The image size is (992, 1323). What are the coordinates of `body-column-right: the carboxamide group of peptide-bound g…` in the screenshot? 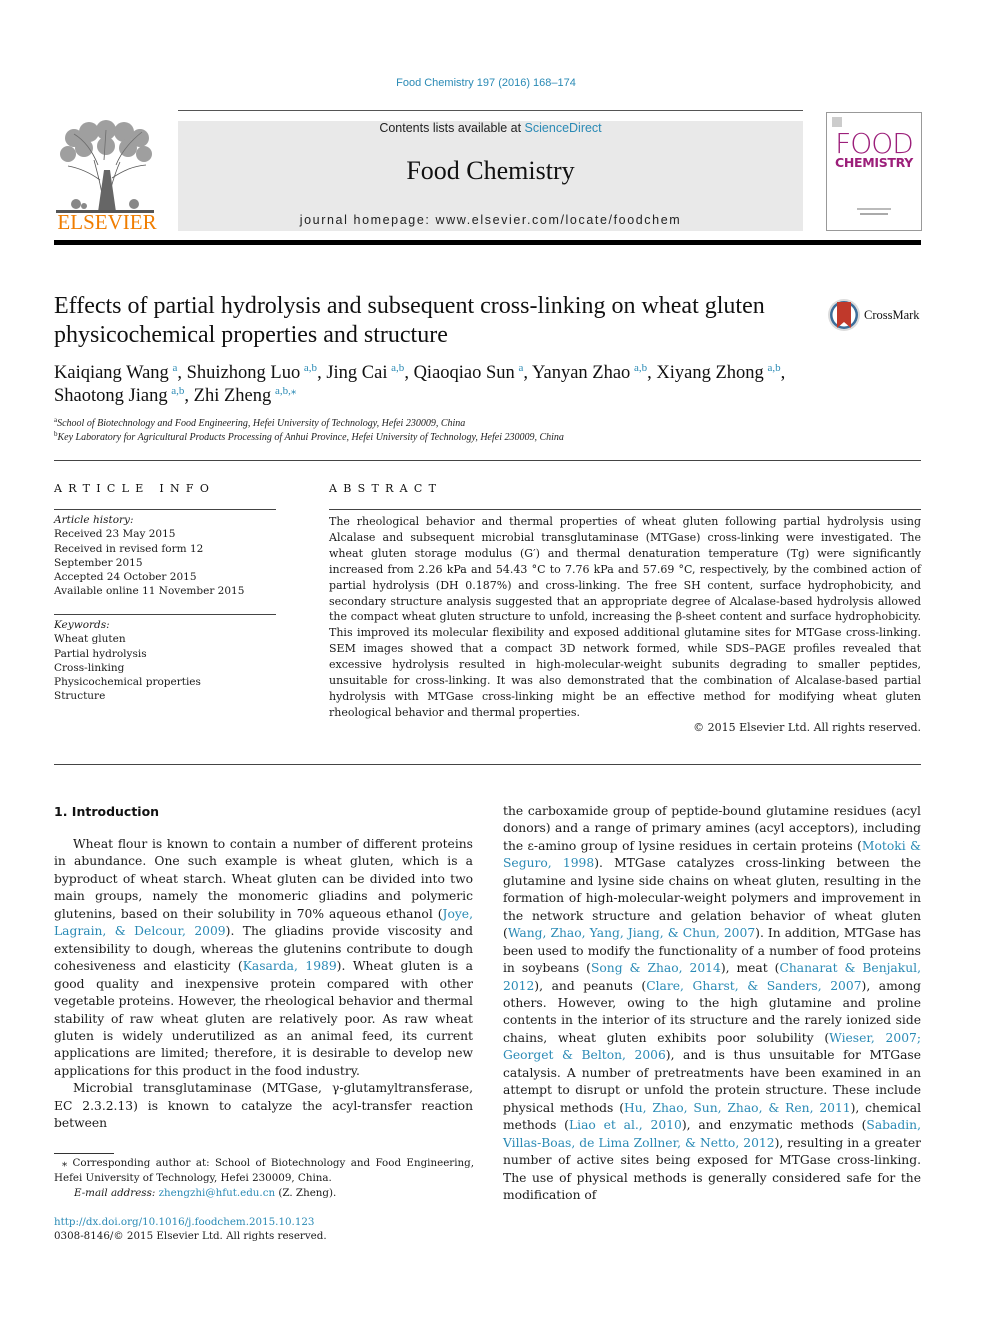 It's located at (712, 1003).